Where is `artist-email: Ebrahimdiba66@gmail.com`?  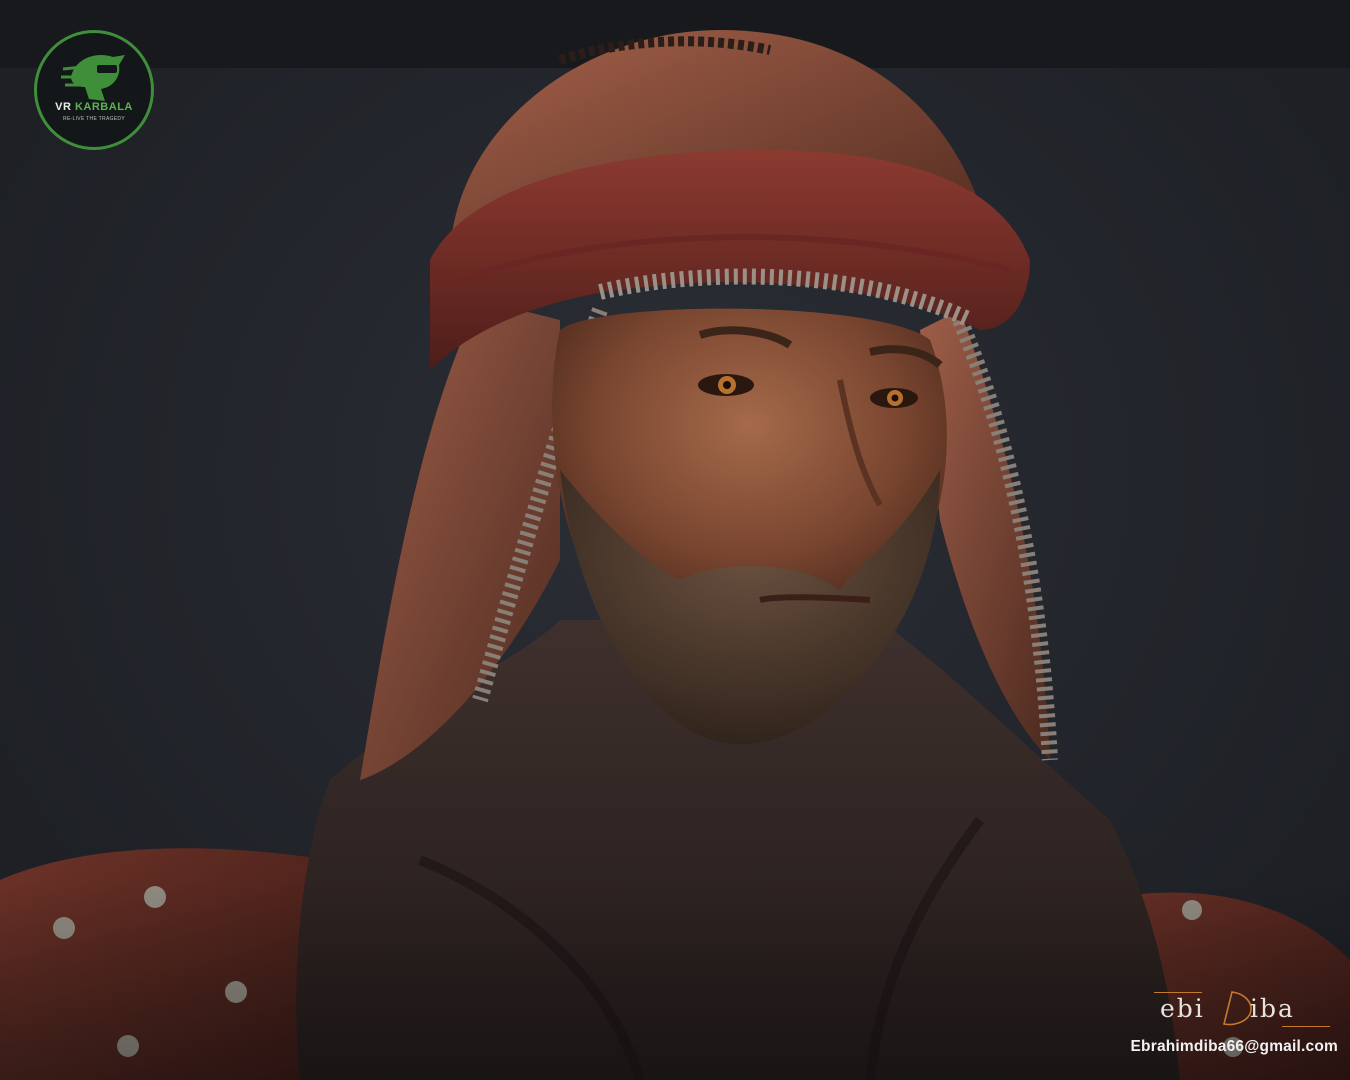 artist-email: Ebrahimdiba66@gmail.com is located at coordinates (1234, 1046).